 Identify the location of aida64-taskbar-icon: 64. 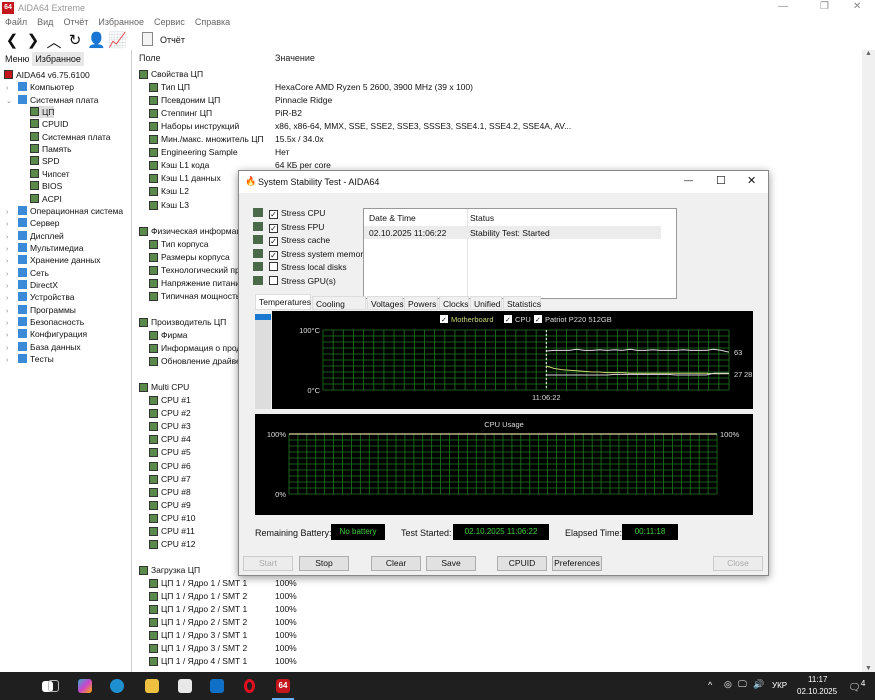
(283, 686).